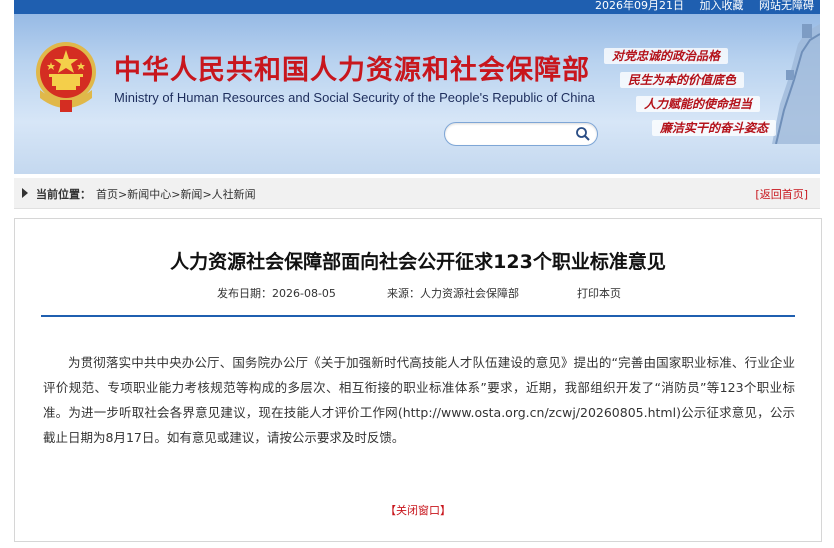 The width and height of the screenshot is (834, 548). What do you see at coordinates (728, 104) in the screenshot?
I see `slogan-item: 人力赋能的使命担当` at bounding box center [728, 104].